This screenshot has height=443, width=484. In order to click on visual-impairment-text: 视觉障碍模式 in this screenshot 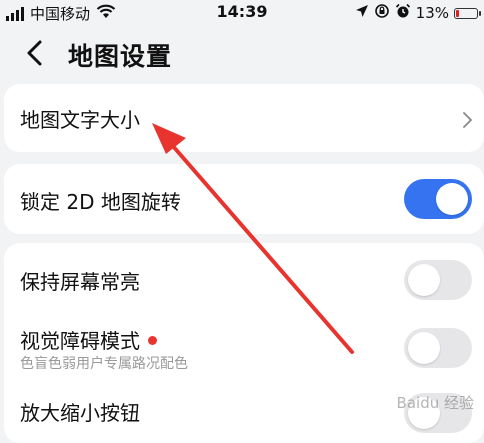, I will do `click(80, 341)`.